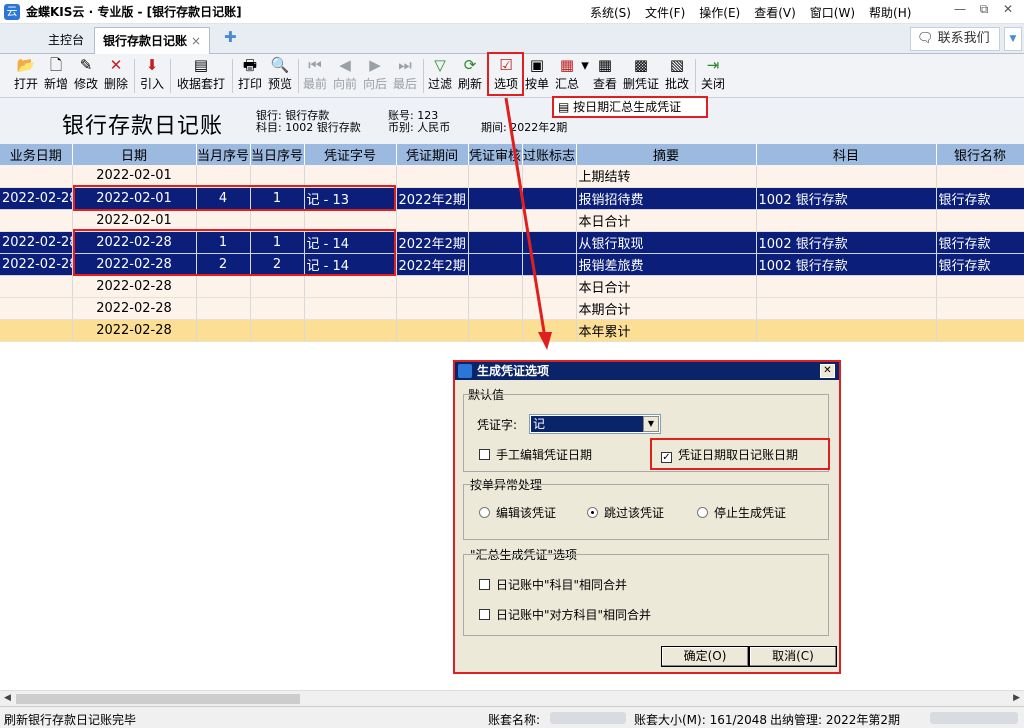  I want to click on close-window-icon: ✕, so click(1008, 9).